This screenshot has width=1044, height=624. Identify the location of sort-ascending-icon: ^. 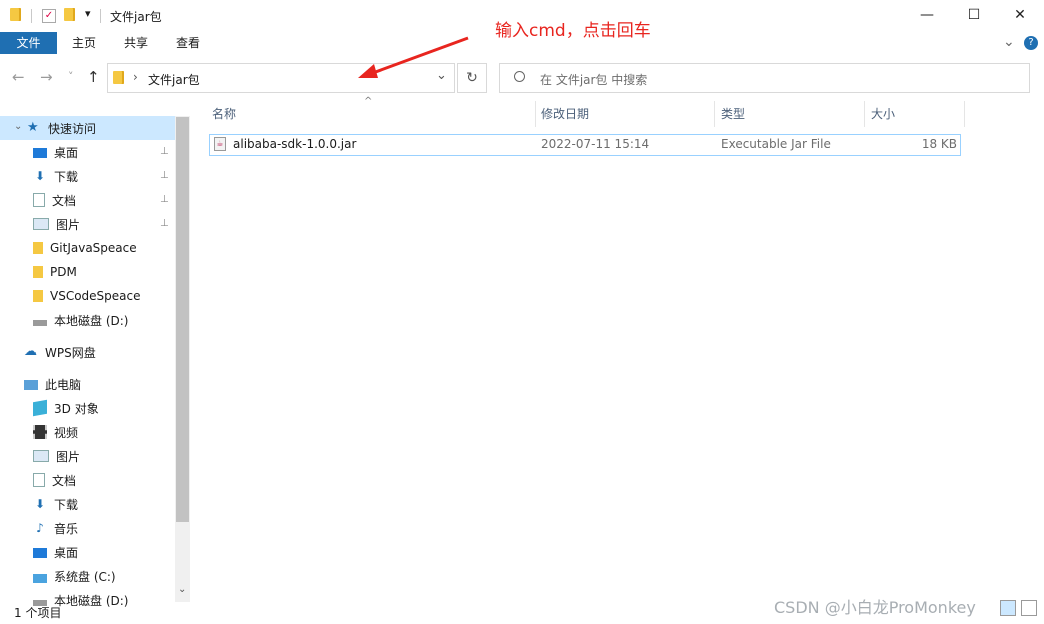
(368, 101).